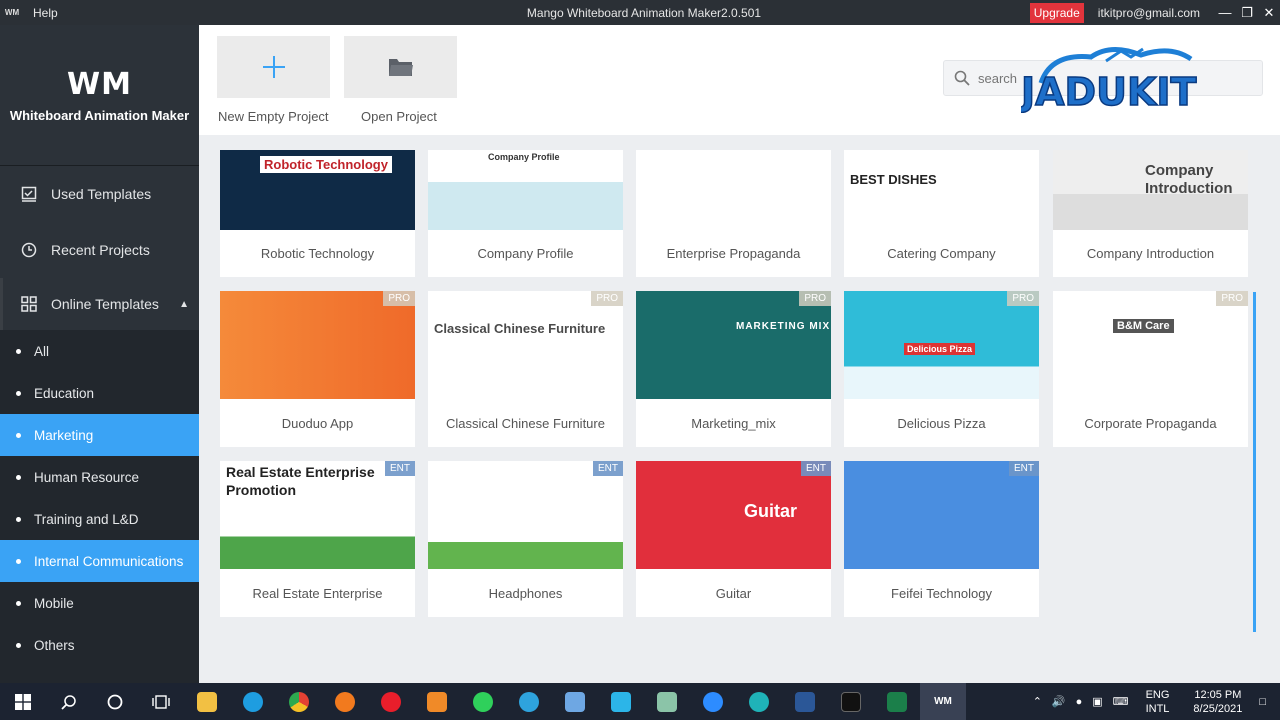 The width and height of the screenshot is (1280, 720). What do you see at coordinates (941, 369) in the screenshot?
I see `template-card: Delicious Pizza PRO Delicious Pizza` at bounding box center [941, 369].